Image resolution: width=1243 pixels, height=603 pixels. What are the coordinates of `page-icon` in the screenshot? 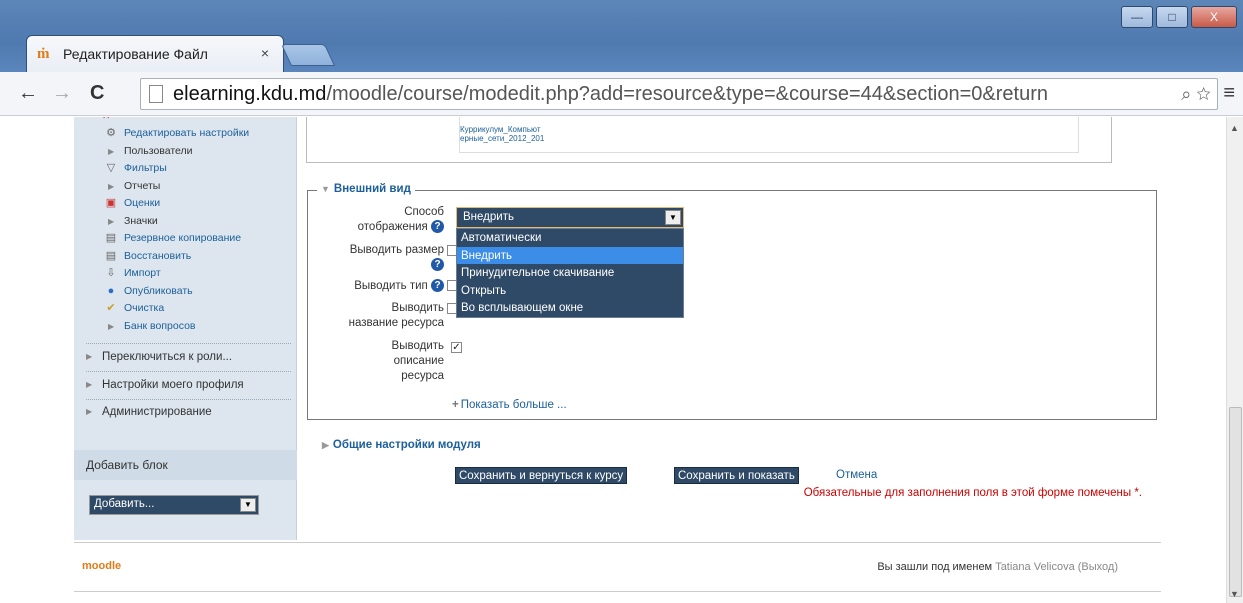 It's located at (156, 94).